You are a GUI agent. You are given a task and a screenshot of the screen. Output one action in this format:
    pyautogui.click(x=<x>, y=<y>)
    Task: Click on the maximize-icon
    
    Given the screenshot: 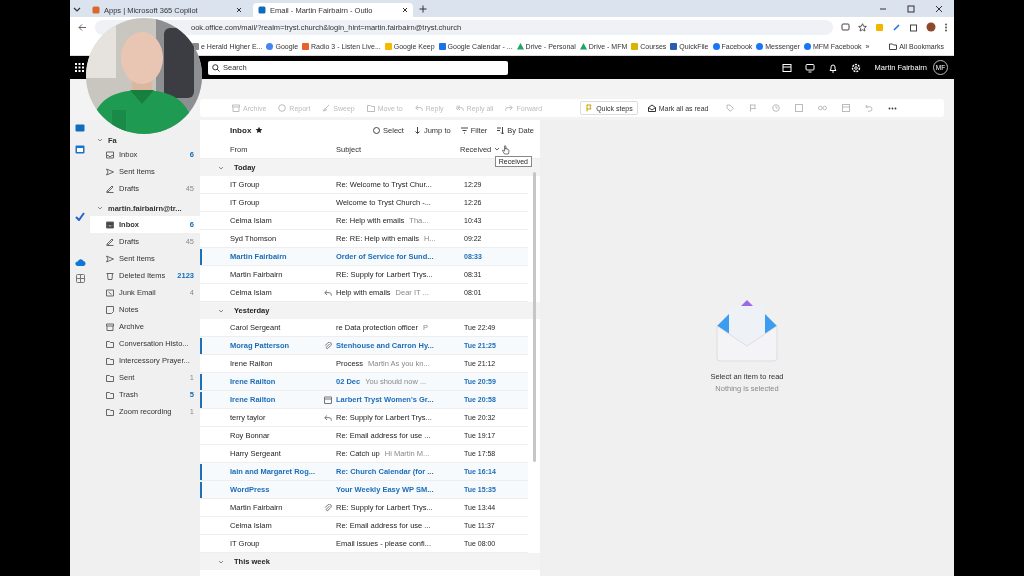 What is the action you would take?
    pyautogui.click(x=911, y=8)
    